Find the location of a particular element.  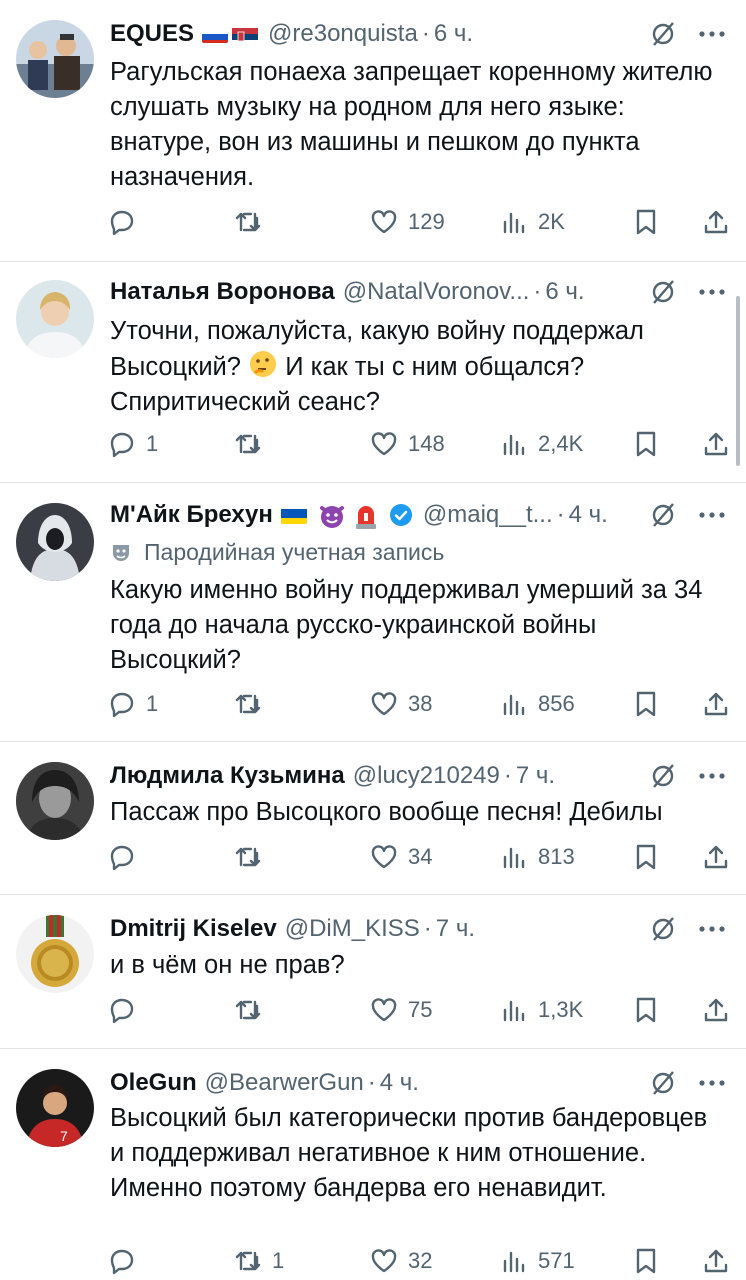

views-button: 2,4K is located at coordinates (541, 444).